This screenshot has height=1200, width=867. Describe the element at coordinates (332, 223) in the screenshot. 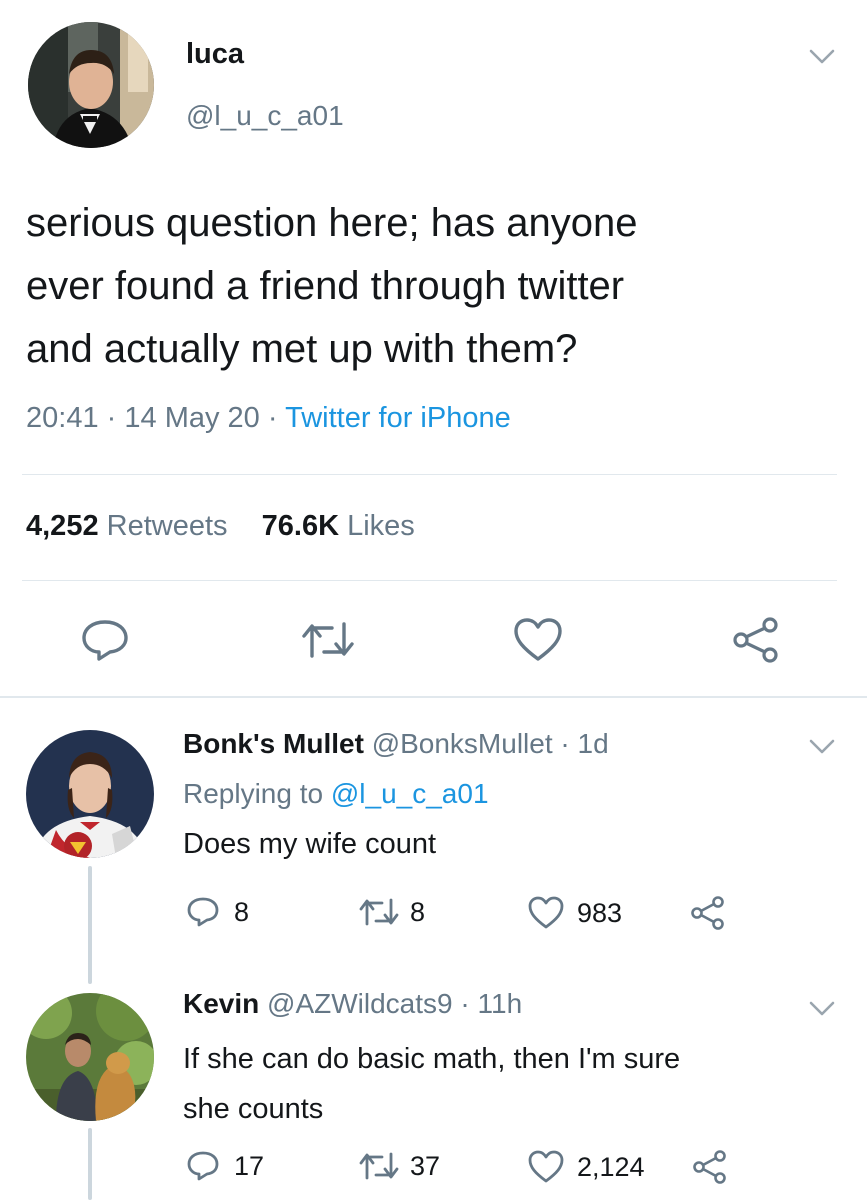

I see `tweet-text-line: serious question here; has anyone` at that location.